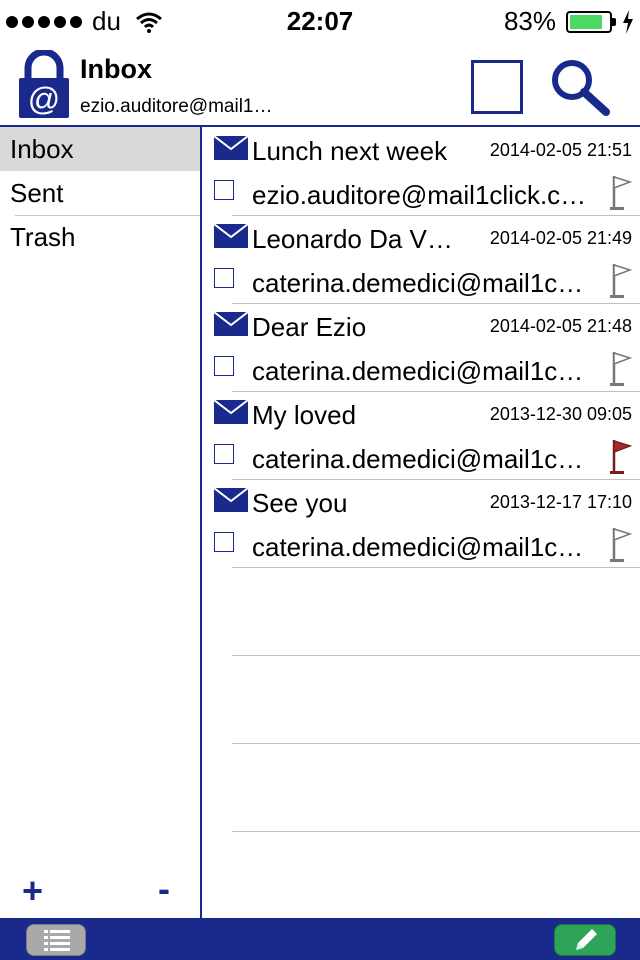  I want to click on message-subject: Dear Ezio, so click(309, 327).